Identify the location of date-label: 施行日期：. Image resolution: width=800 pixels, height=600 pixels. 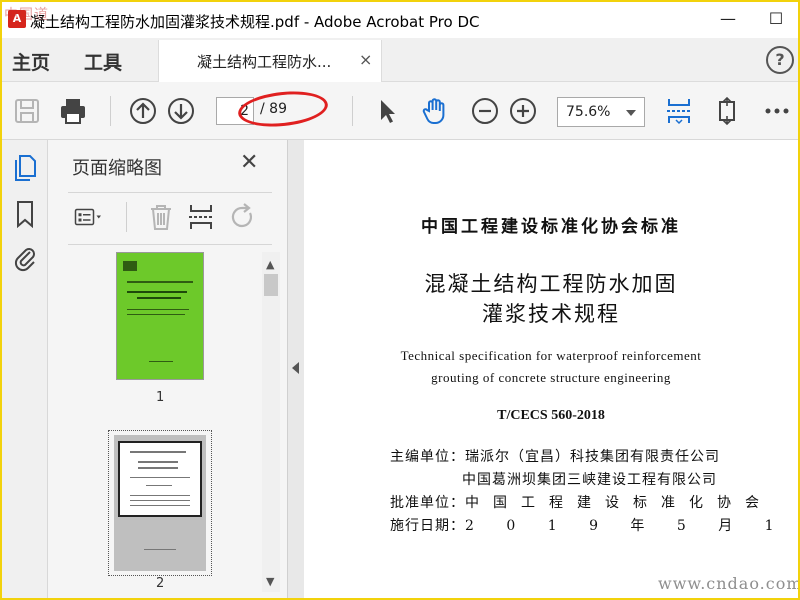
(427, 526).